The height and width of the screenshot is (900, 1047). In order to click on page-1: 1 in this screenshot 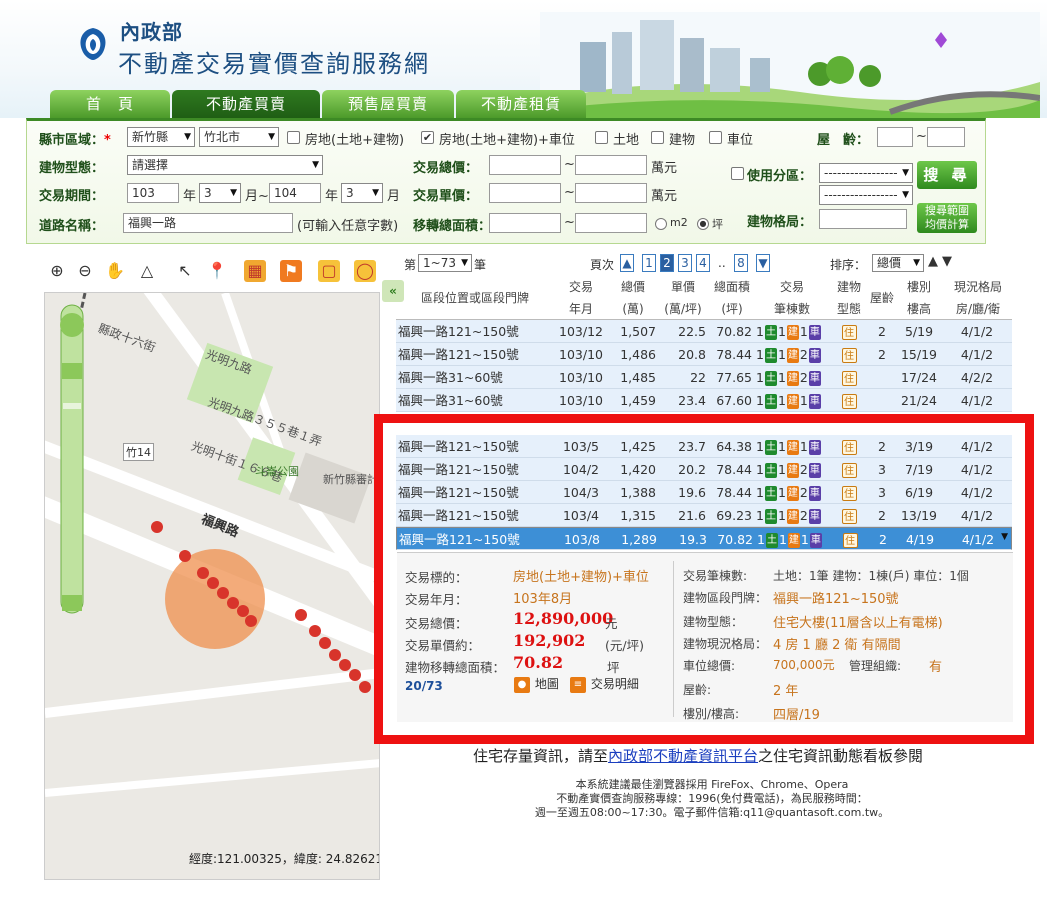, I will do `click(649, 263)`.